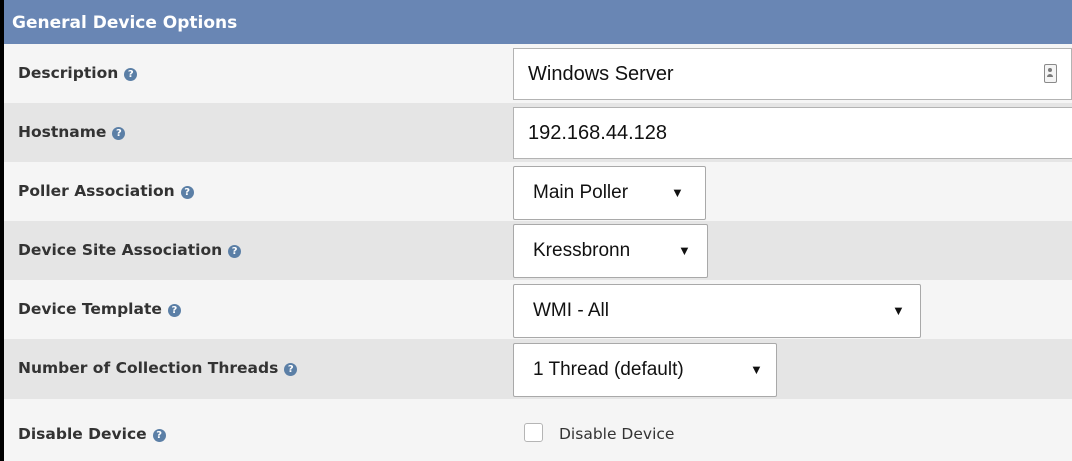  I want to click on device-template-label: Device Template?, so click(99, 309).